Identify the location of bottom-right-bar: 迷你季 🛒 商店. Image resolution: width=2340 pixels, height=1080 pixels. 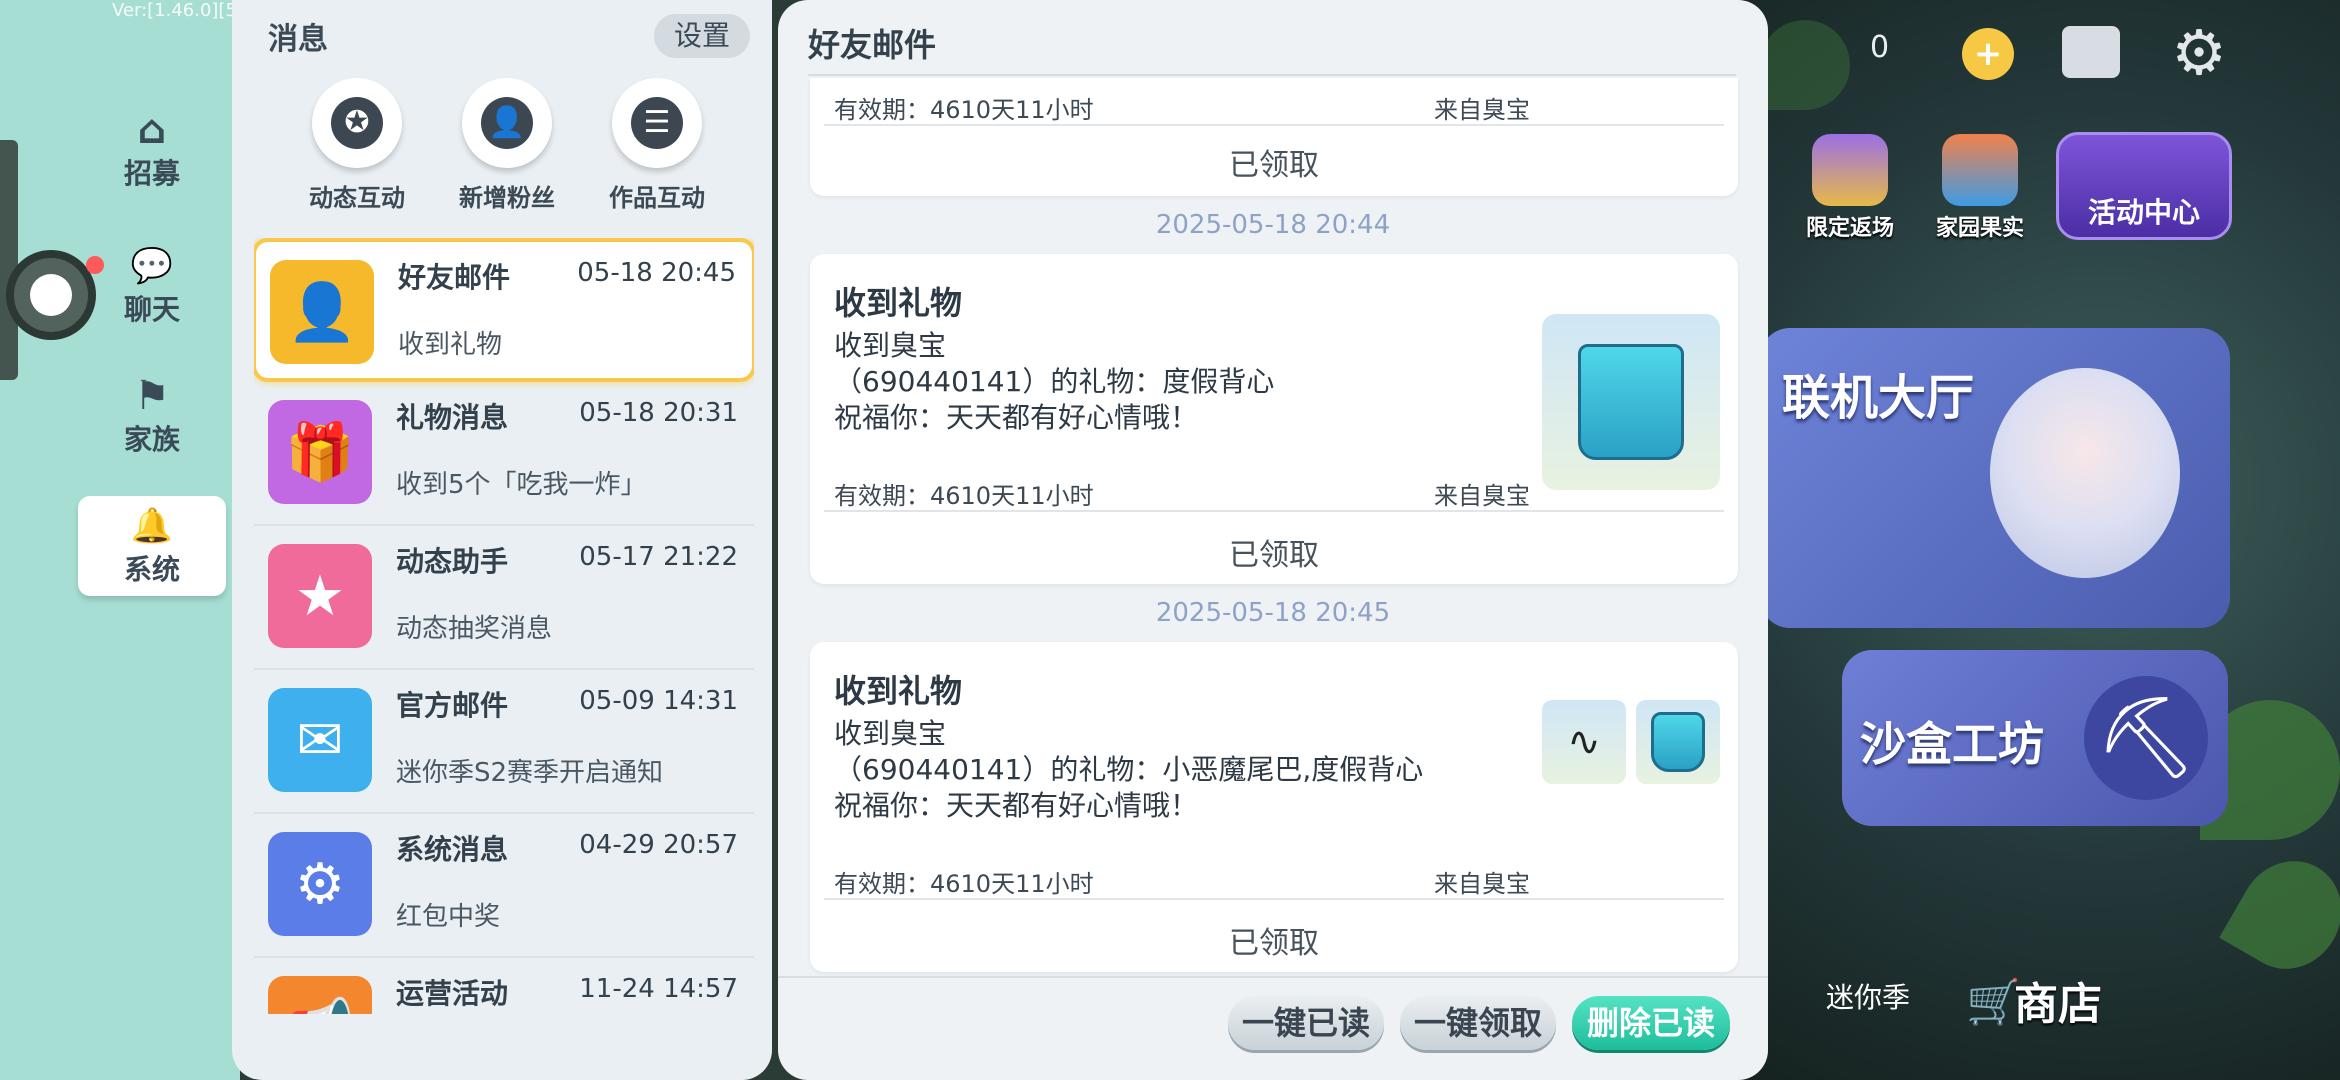
(2036, 995).